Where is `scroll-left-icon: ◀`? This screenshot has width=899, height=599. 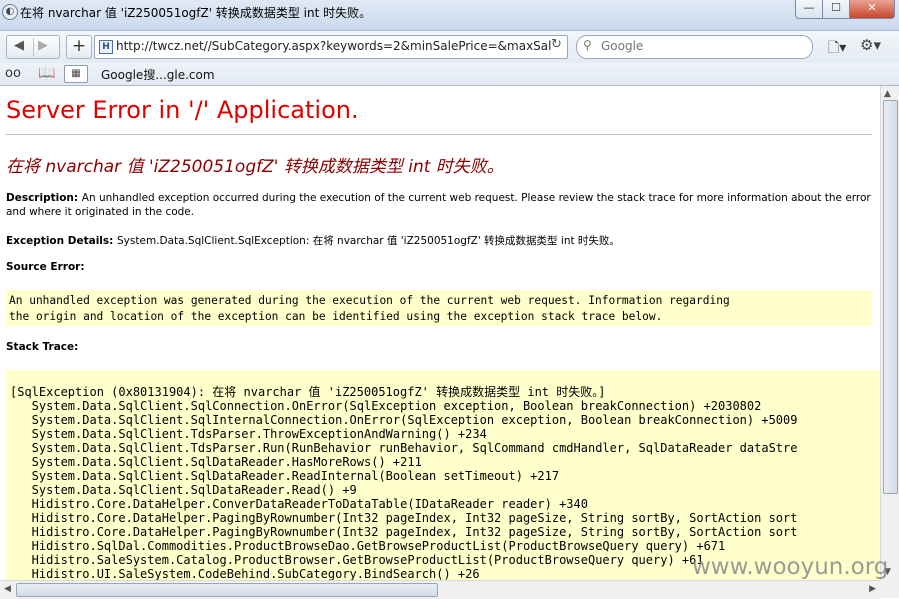
scroll-left-icon: ◀ is located at coordinates (7, 589).